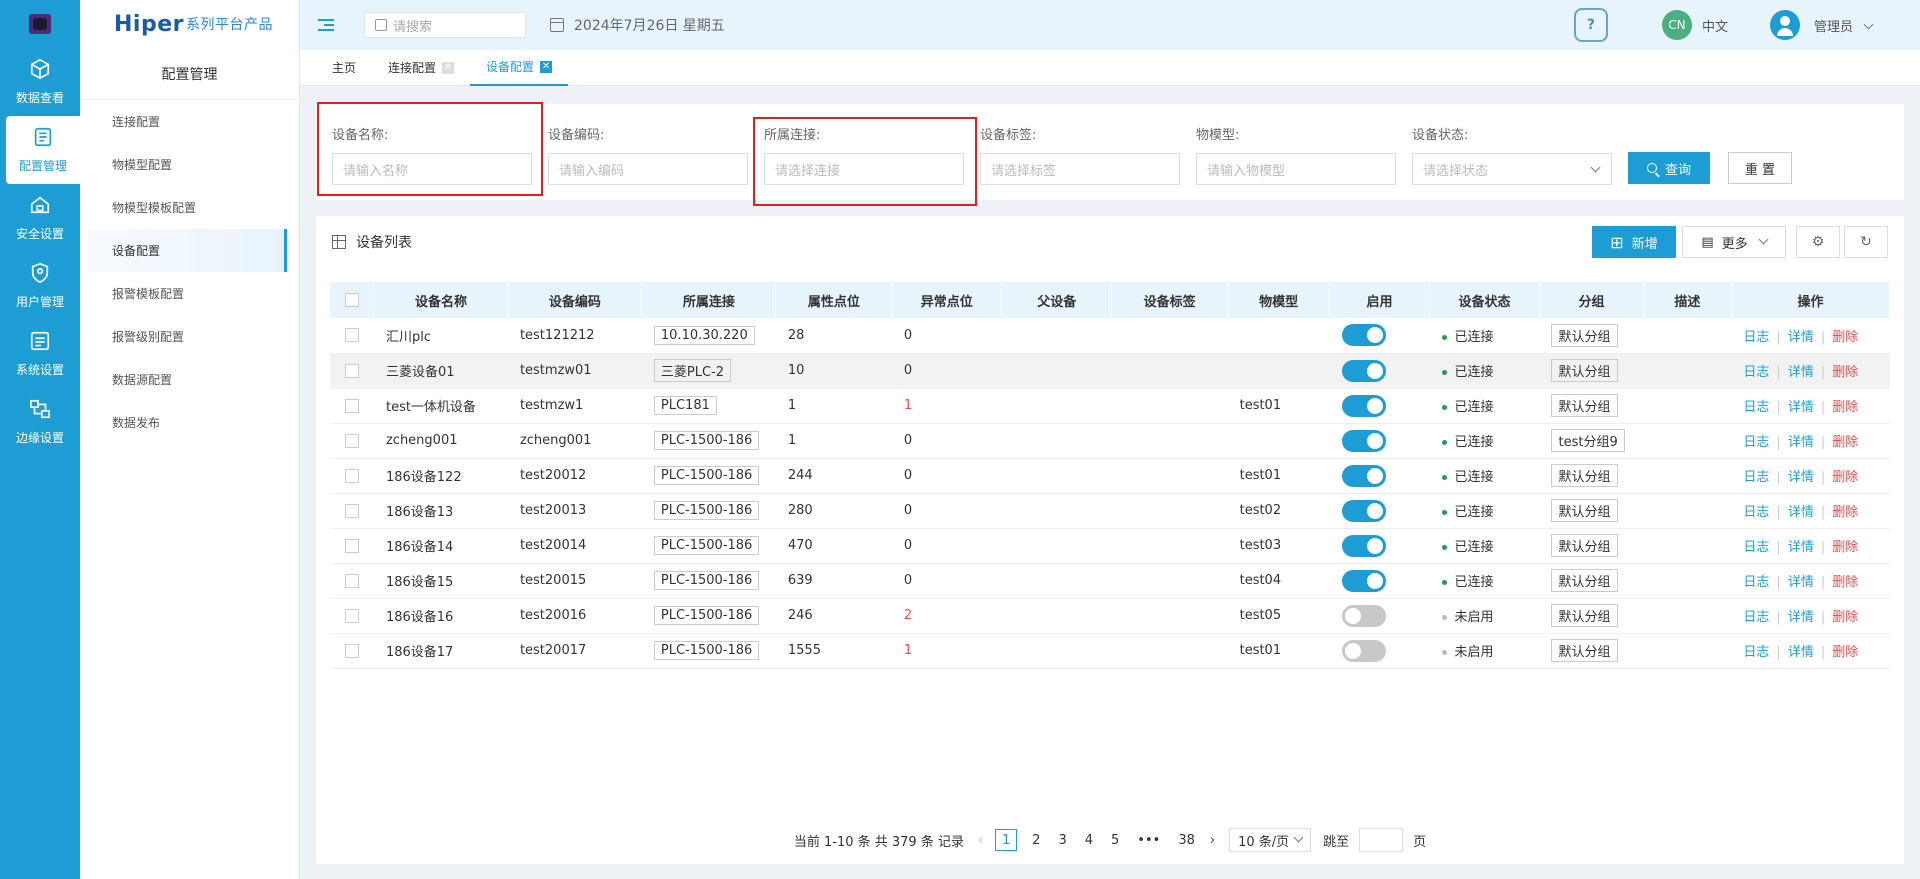 The image size is (1920, 879). What do you see at coordinates (40, 82) in the screenshot?
I see `rail-item-1: 数据查看` at bounding box center [40, 82].